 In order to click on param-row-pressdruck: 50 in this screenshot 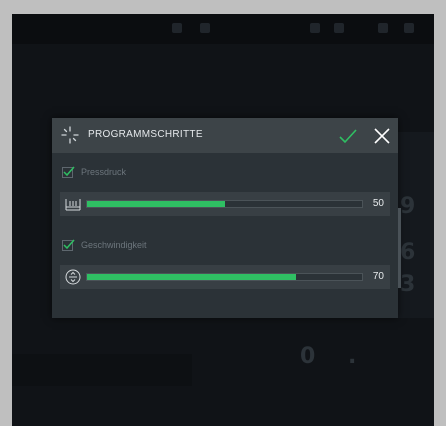, I will do `click(225, 204)`.